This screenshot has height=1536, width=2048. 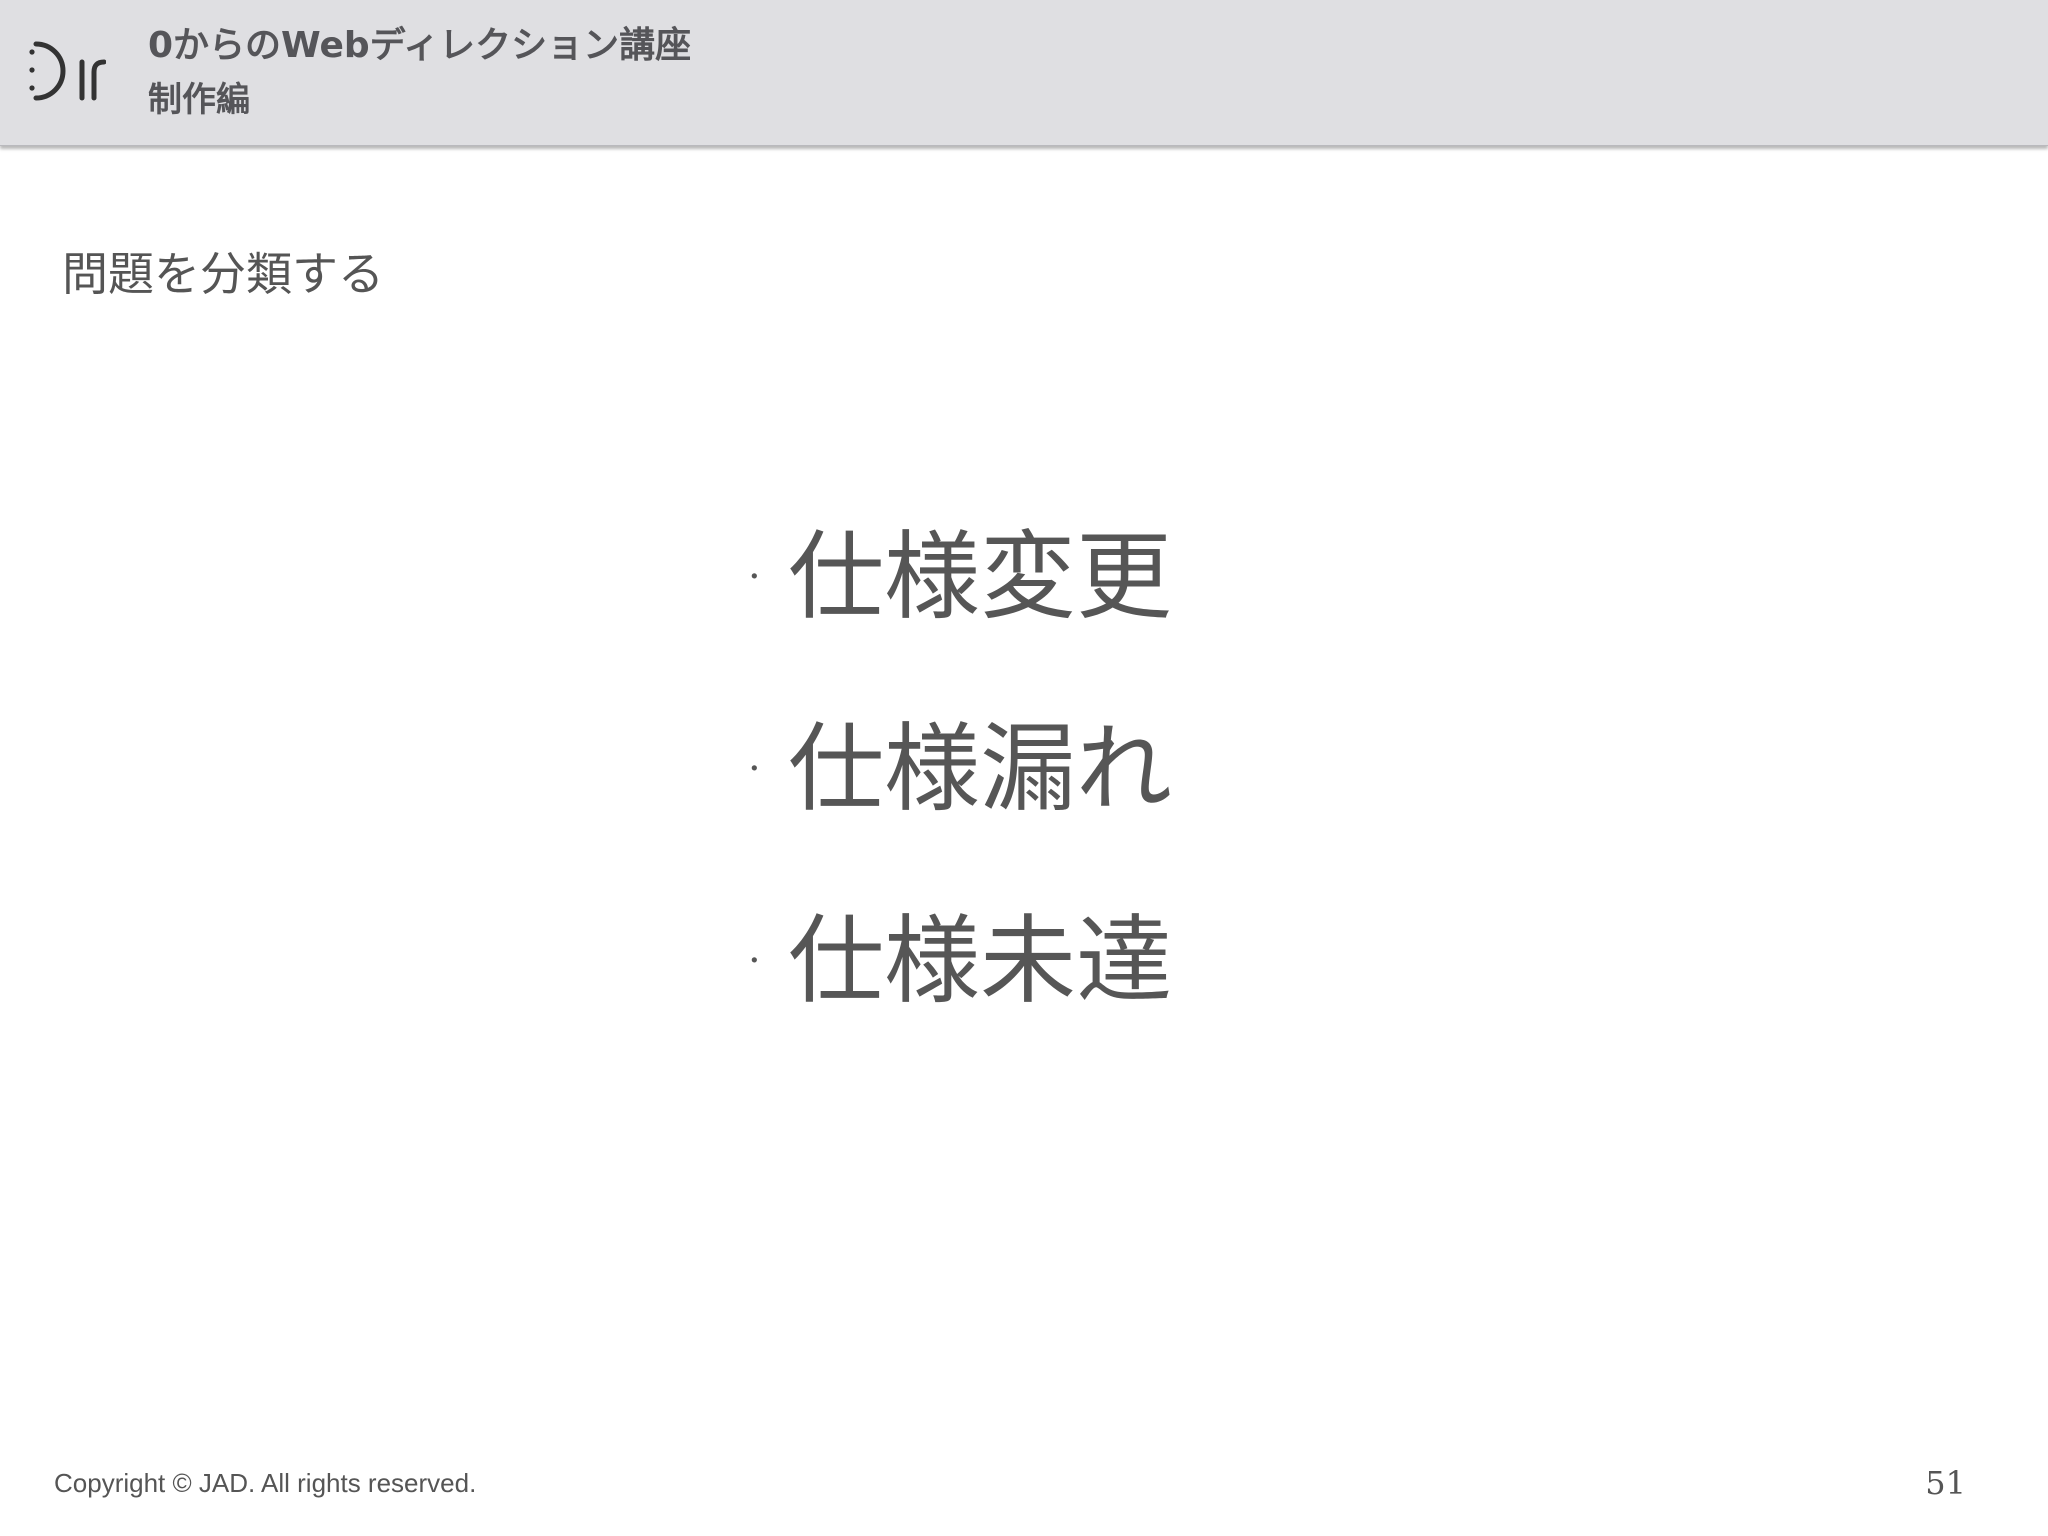 What do you see at coordinates (1024, 73) in the screenshot?
I see `slide-header: 0からのWebディレクション講座 制作編` at bounding box center [1024, 73].